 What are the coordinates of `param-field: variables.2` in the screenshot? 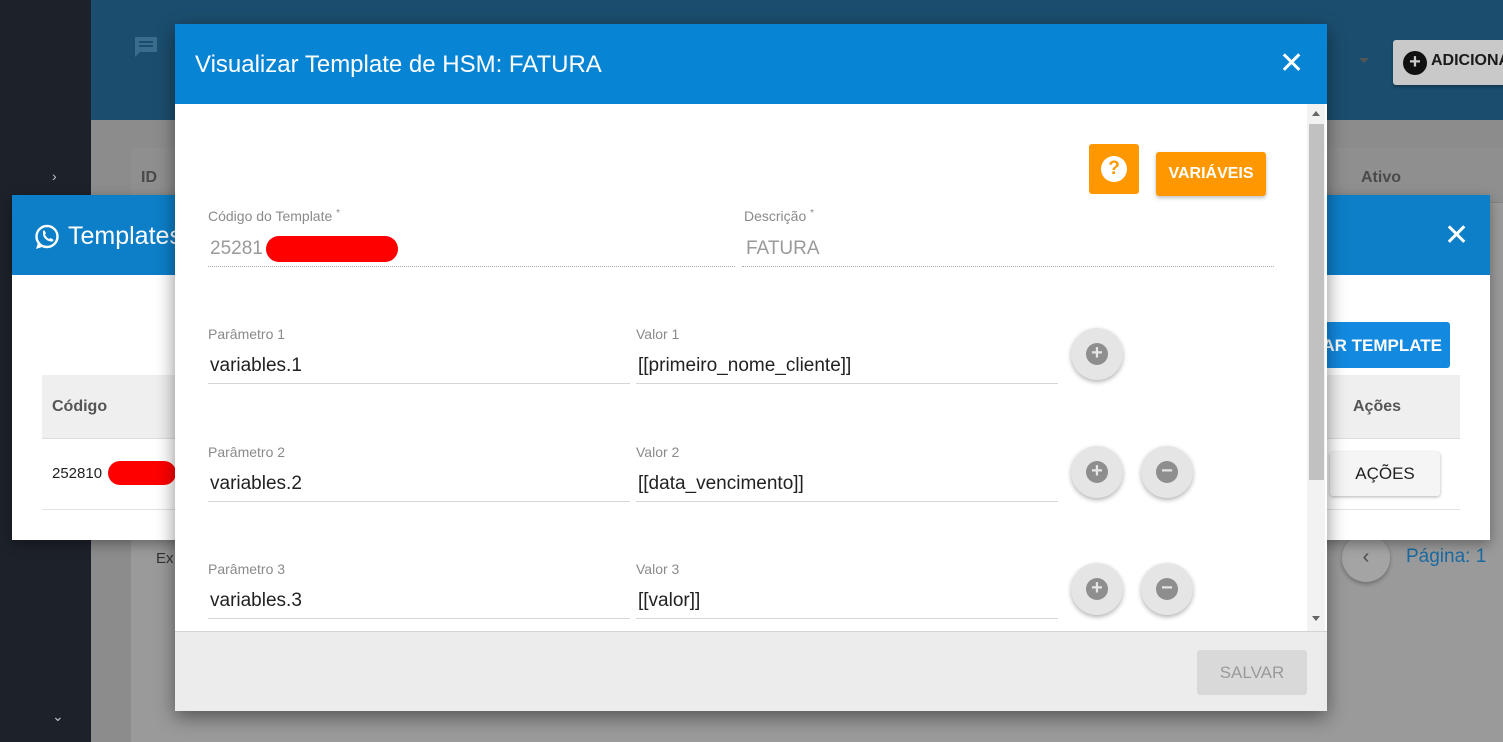 It's located at (256, 484).